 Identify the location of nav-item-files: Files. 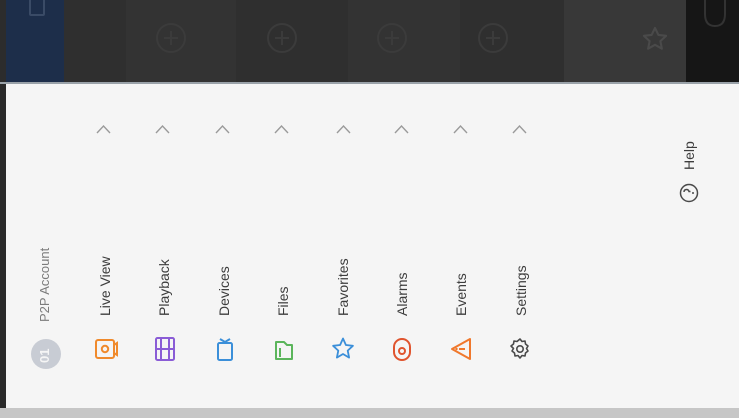
(283, 301).